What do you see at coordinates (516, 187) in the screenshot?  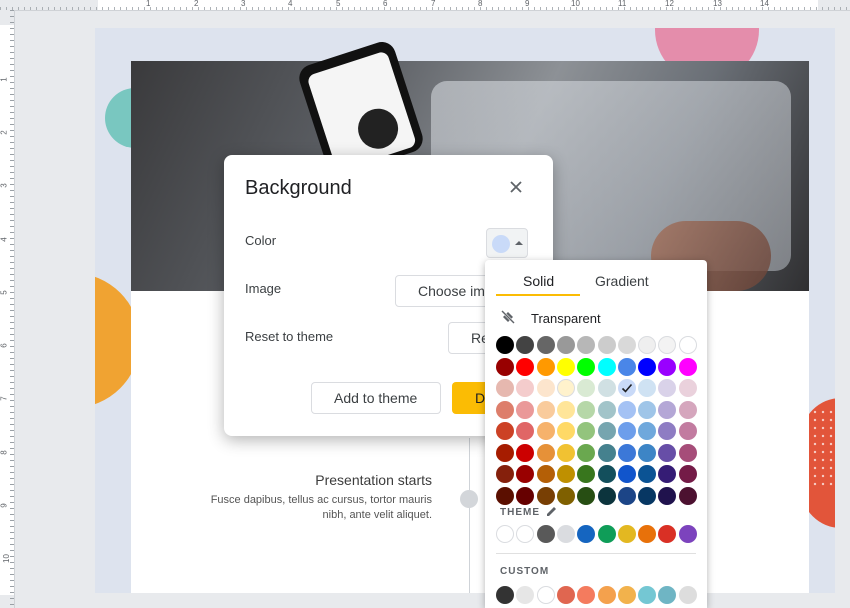 I see `close-button` at bounding box center [516, 187].